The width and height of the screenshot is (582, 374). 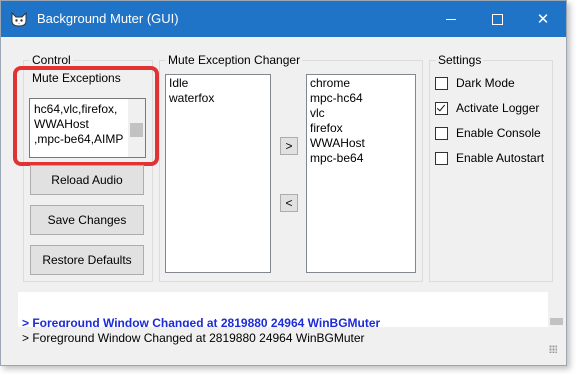 What do you see at coordinates (498, 133) in the screenshot?
I see `enable-console-label: Enable Console` at bounding box center [498, 133].